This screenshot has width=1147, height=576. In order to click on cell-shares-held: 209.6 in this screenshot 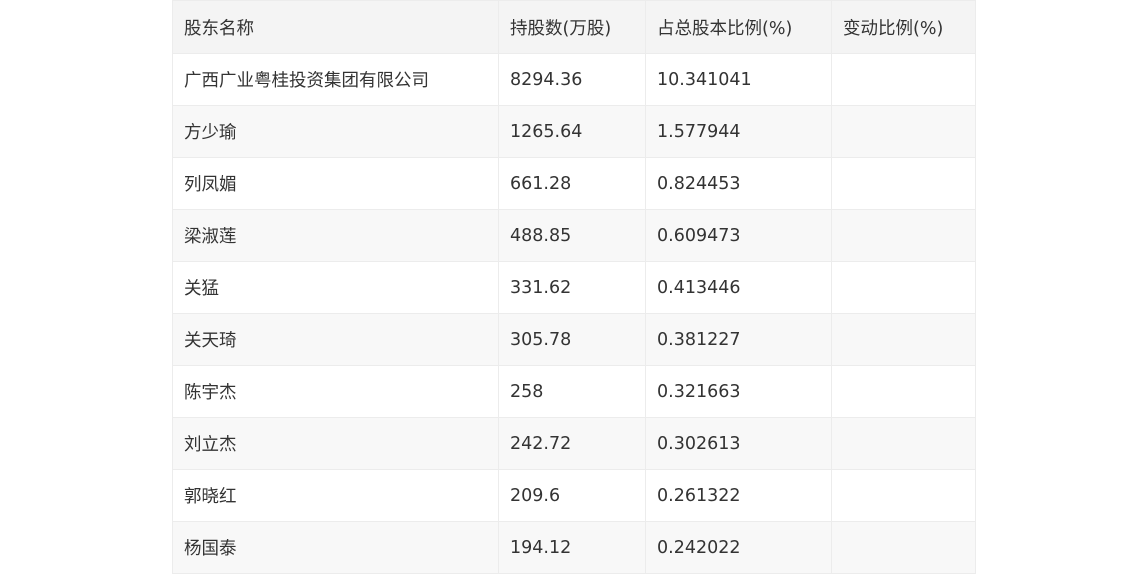, I will do `click(572, 495)`.